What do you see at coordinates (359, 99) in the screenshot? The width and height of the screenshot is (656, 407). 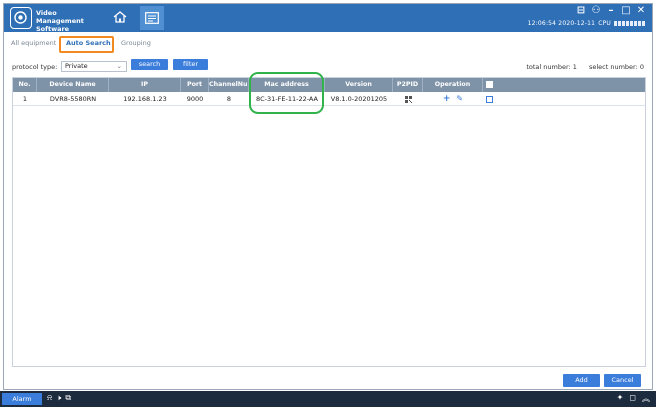 I see `cell-version: V8.1.0-20201205` at bounding box center [359, 99].